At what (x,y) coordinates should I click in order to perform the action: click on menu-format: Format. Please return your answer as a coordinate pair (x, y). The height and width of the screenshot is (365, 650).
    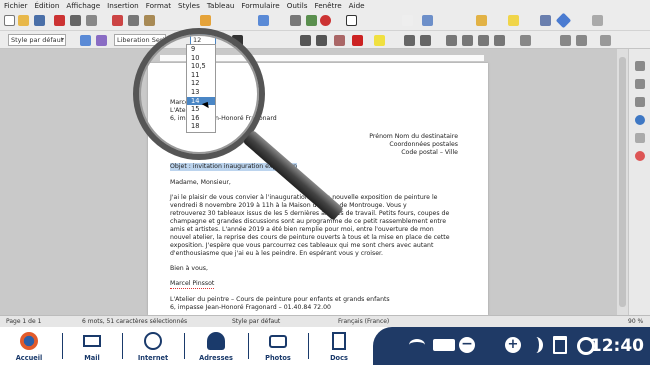
    Looking at the image, I should click on (158, 5).